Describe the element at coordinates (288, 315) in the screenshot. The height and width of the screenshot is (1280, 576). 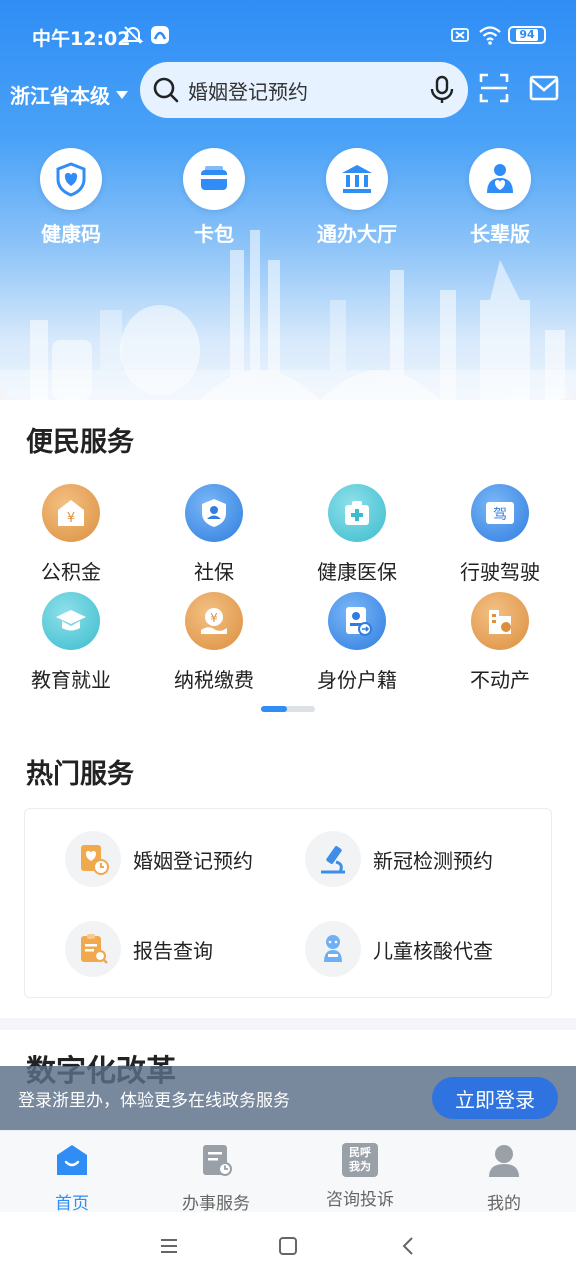
I see `city-skyline-illustration` at that location.